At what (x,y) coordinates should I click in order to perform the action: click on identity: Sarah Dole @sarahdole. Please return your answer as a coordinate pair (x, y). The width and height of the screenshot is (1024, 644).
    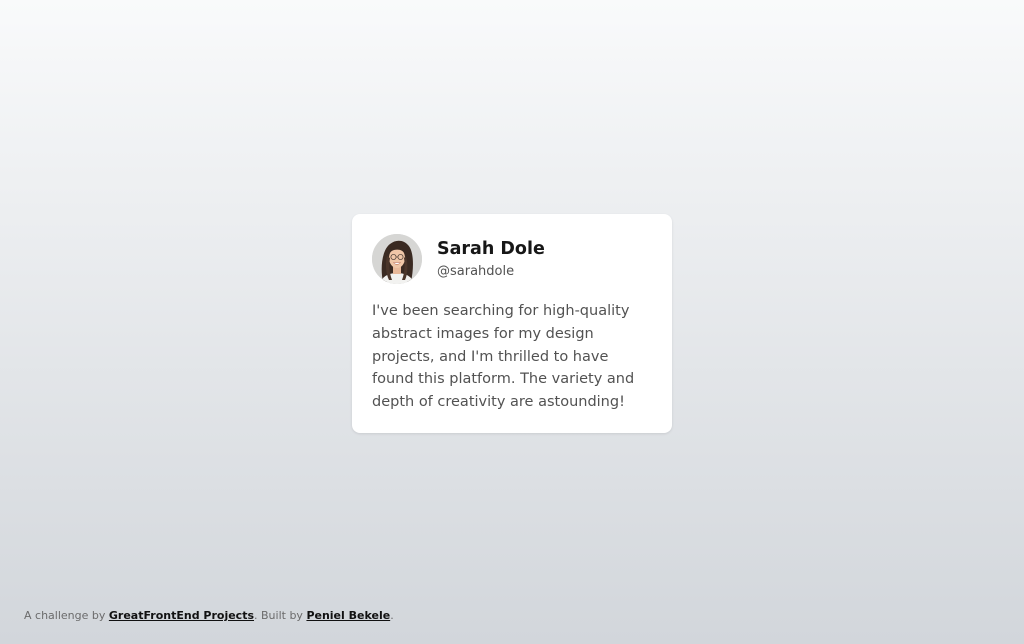
    Looking at the image, I should click on (491, 259).